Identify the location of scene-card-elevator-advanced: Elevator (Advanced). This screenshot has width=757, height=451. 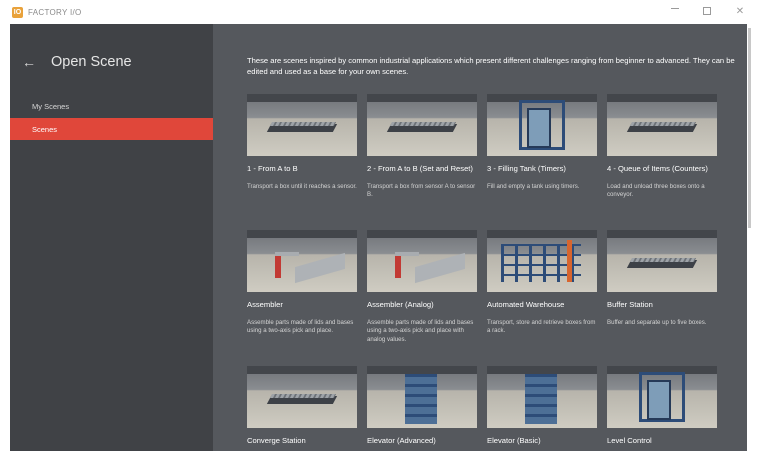
(422, 406).